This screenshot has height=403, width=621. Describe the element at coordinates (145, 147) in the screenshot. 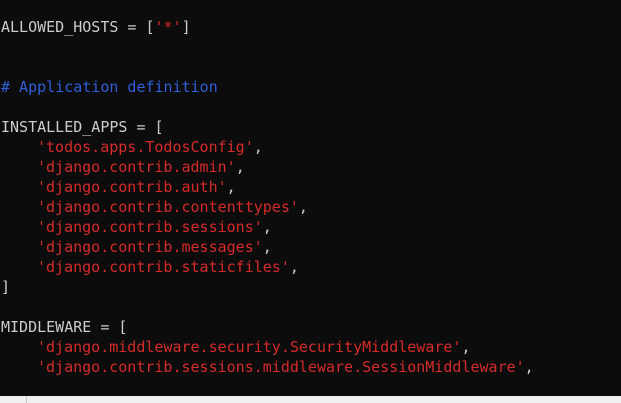

I see `installed-app-string: 'todos.apps.TodosConfig'` at that location.